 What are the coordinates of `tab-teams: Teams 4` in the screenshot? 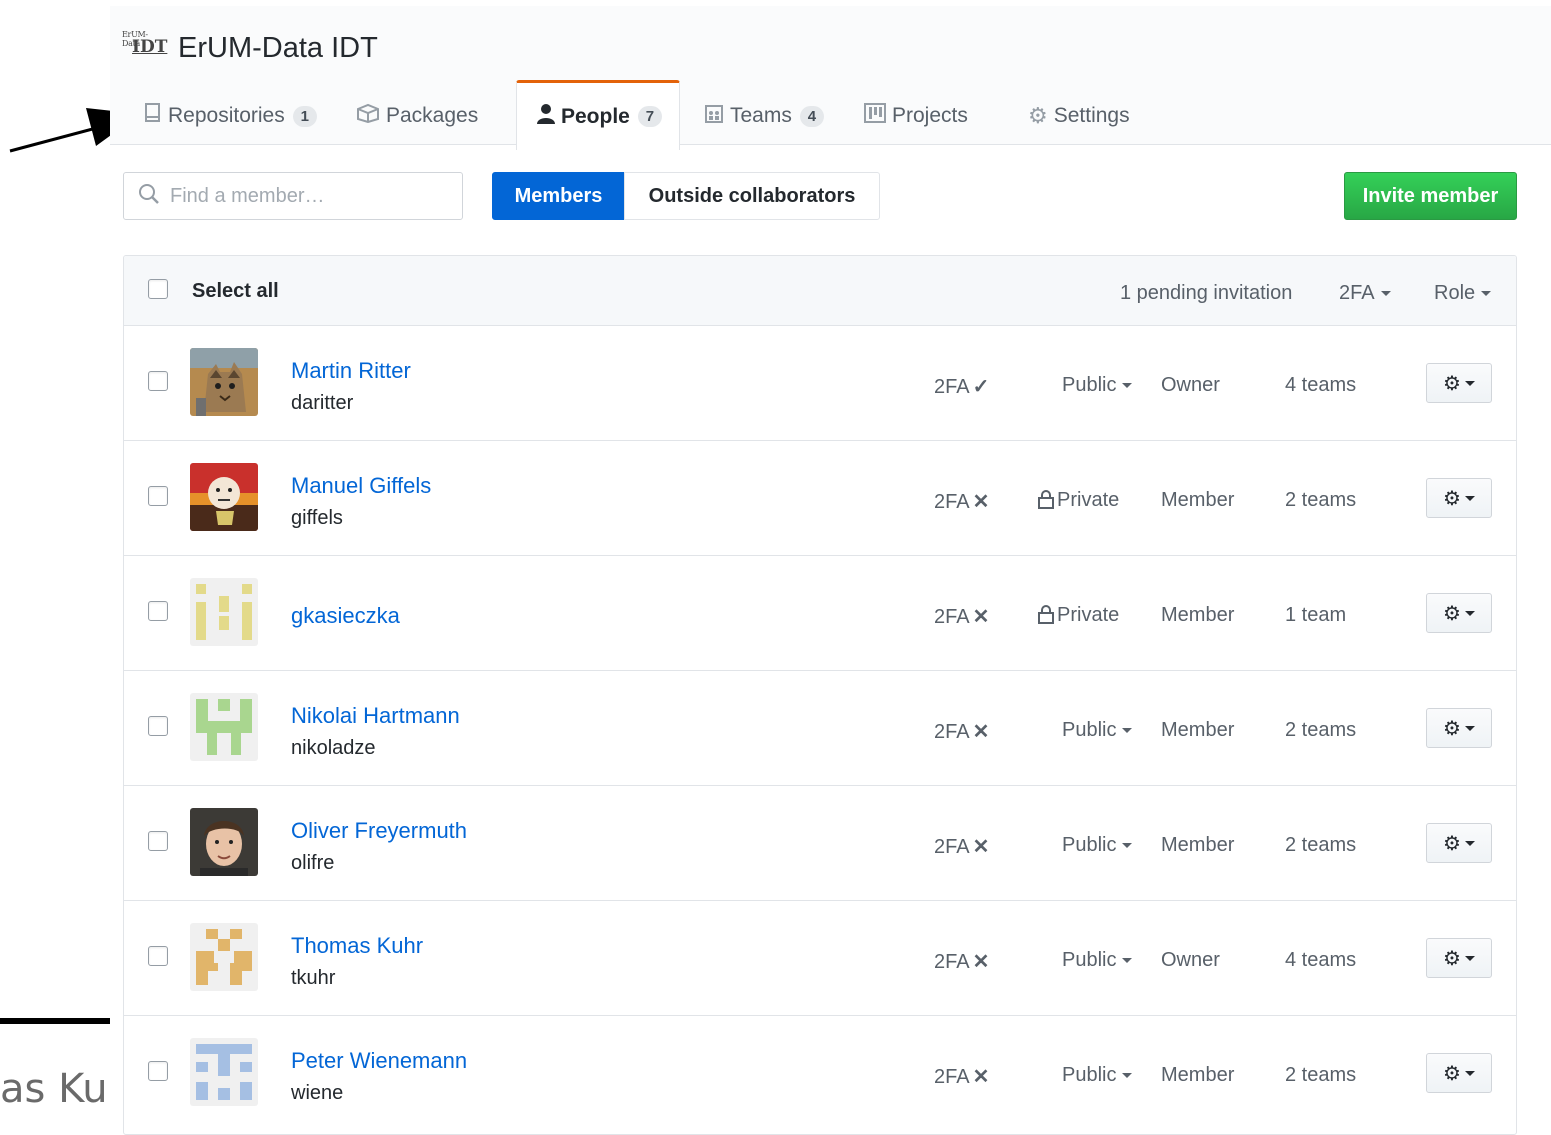 It's located at (764, 116).